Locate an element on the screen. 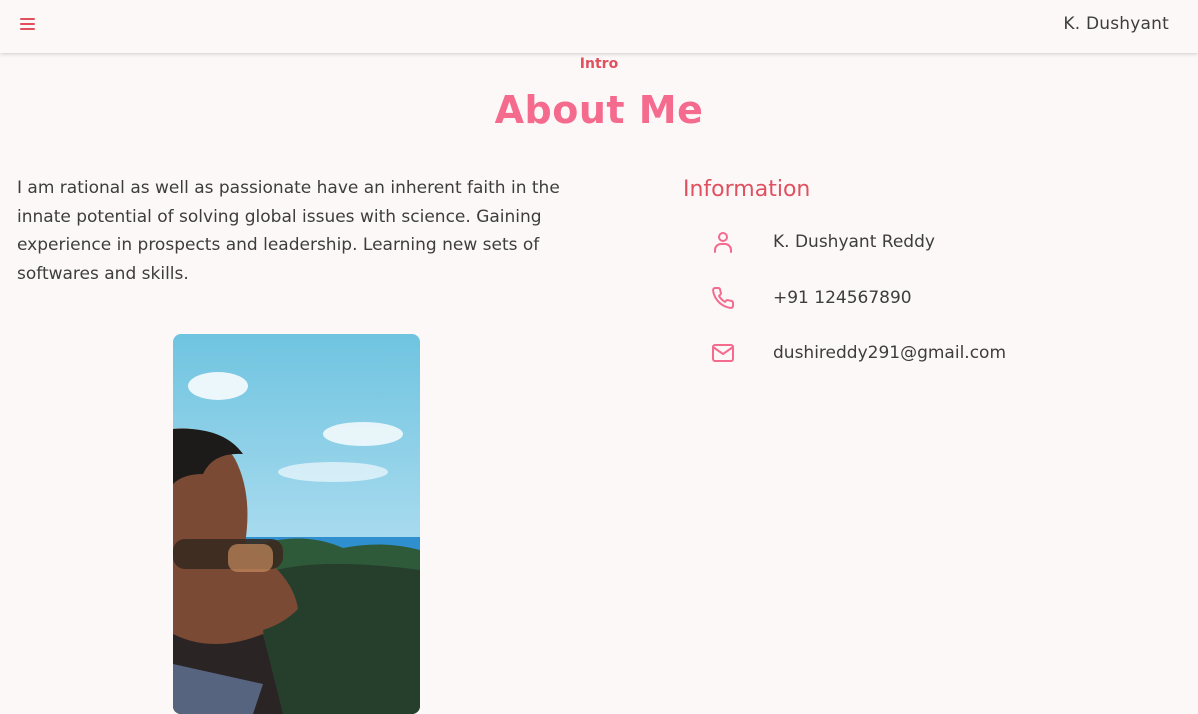 The height and width of the screenshot is (714, 1198). info-row-name: K. Dushyant Reddy is located at coordinates (918, 242).